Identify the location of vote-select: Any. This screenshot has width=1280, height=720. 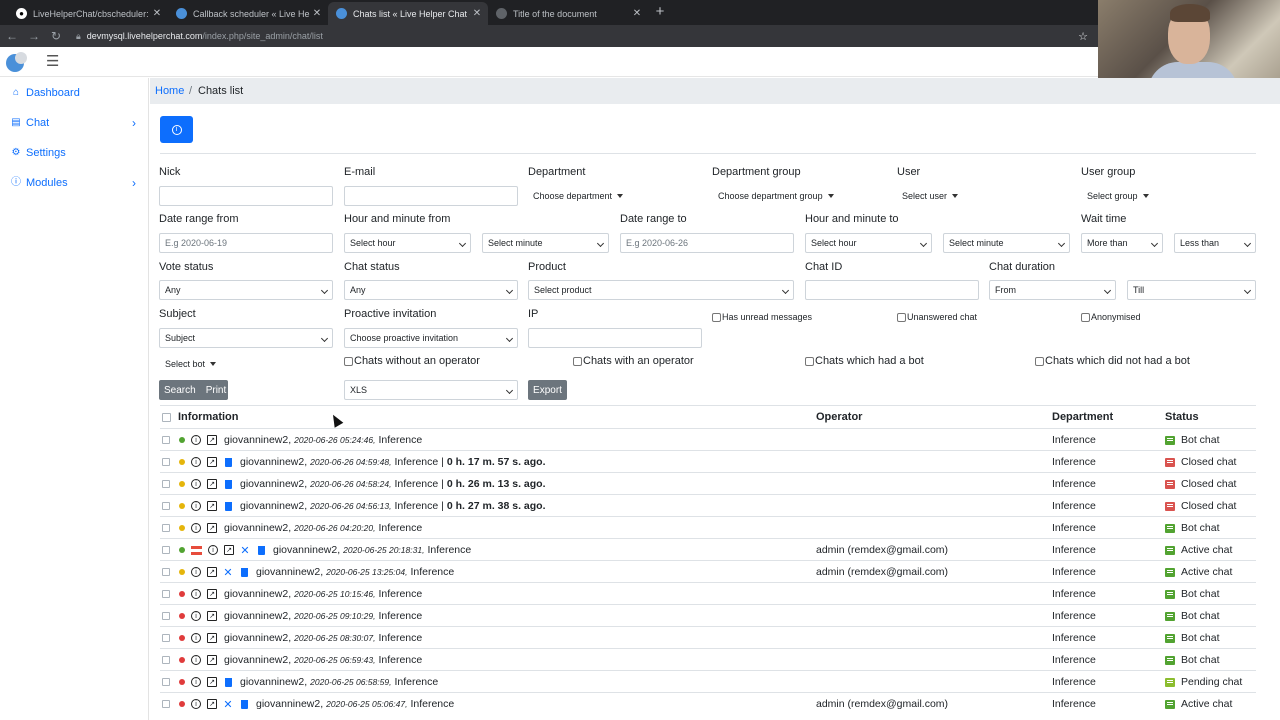
(246, 290).